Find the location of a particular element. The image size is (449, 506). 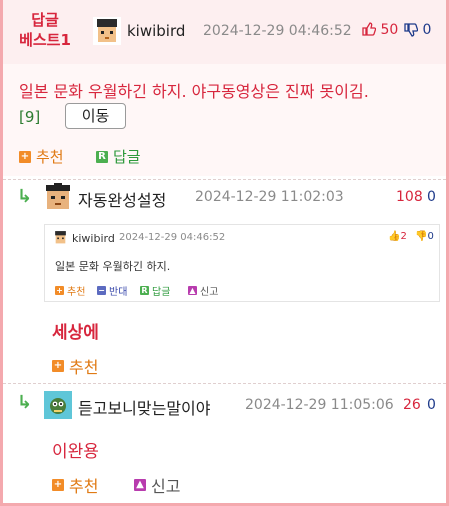

quote-downvote-count: 0 is located at coordinates (430, 236).